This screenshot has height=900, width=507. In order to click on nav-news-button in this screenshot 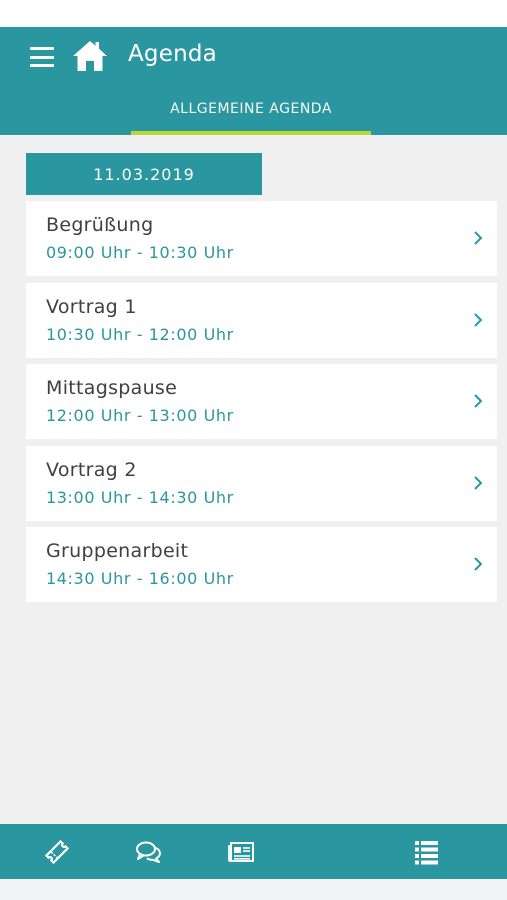, I will do `click(241, 852)`.